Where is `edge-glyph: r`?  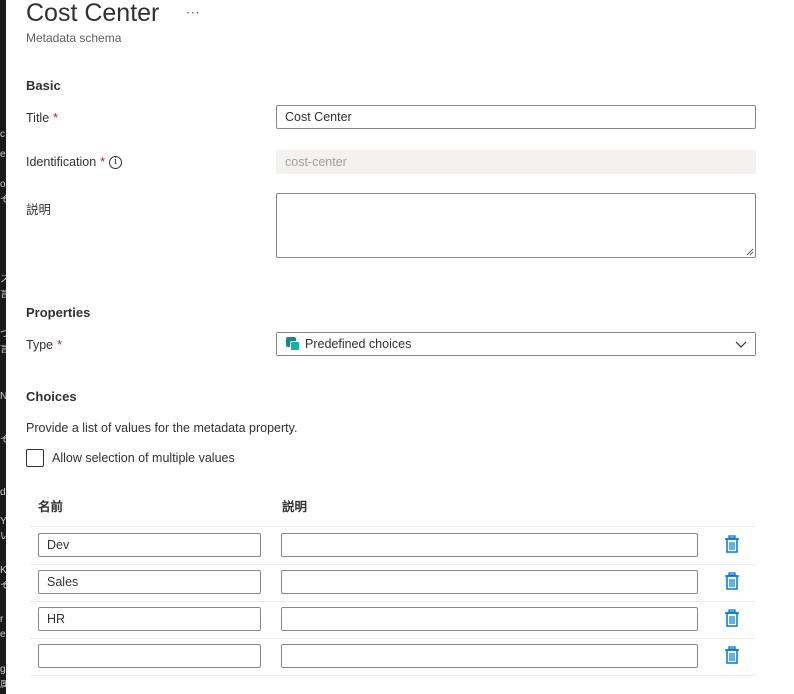
edge-glyph: r is located at coordinates (2, 620).